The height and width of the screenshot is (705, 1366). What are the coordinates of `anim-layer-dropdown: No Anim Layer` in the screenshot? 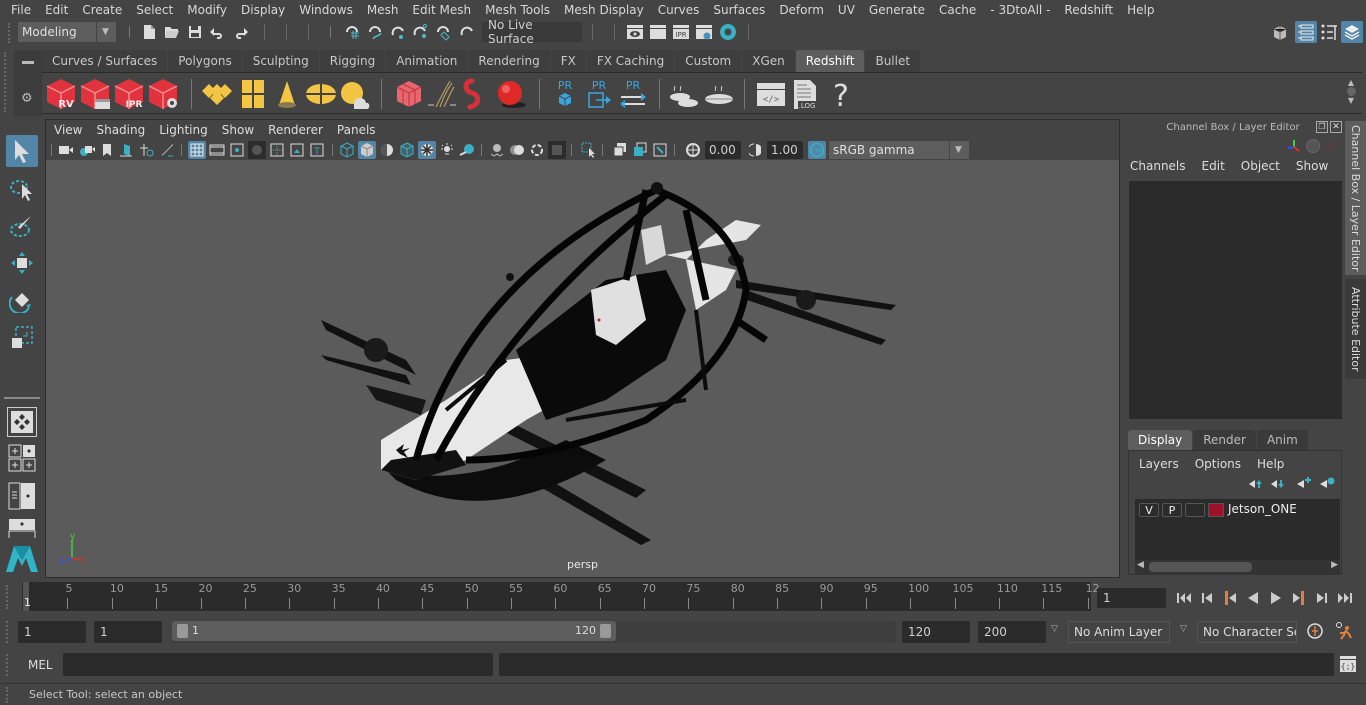 It's located at (1119, 632).